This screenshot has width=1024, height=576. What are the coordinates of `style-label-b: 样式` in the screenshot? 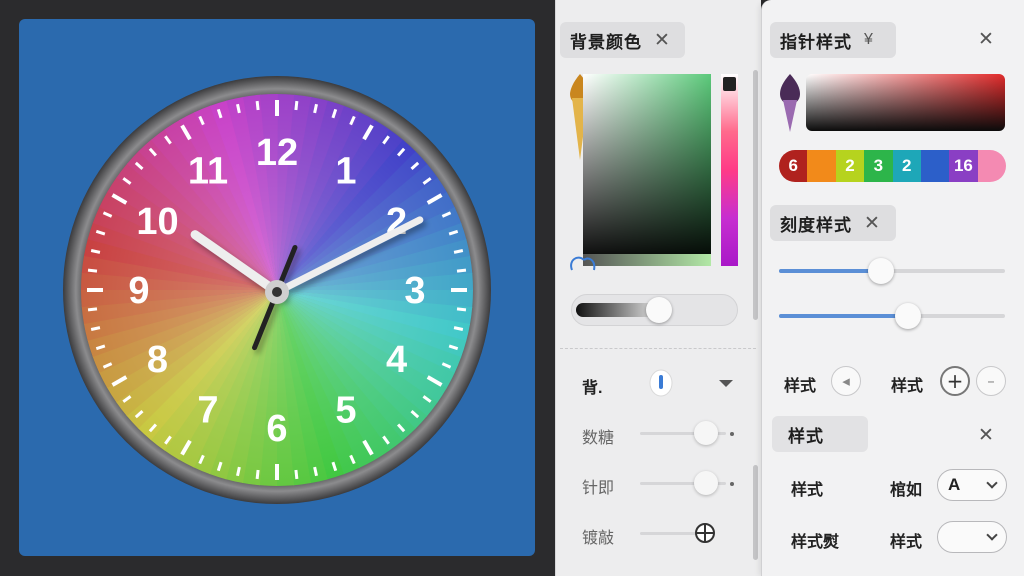 It's located at (907, 386).